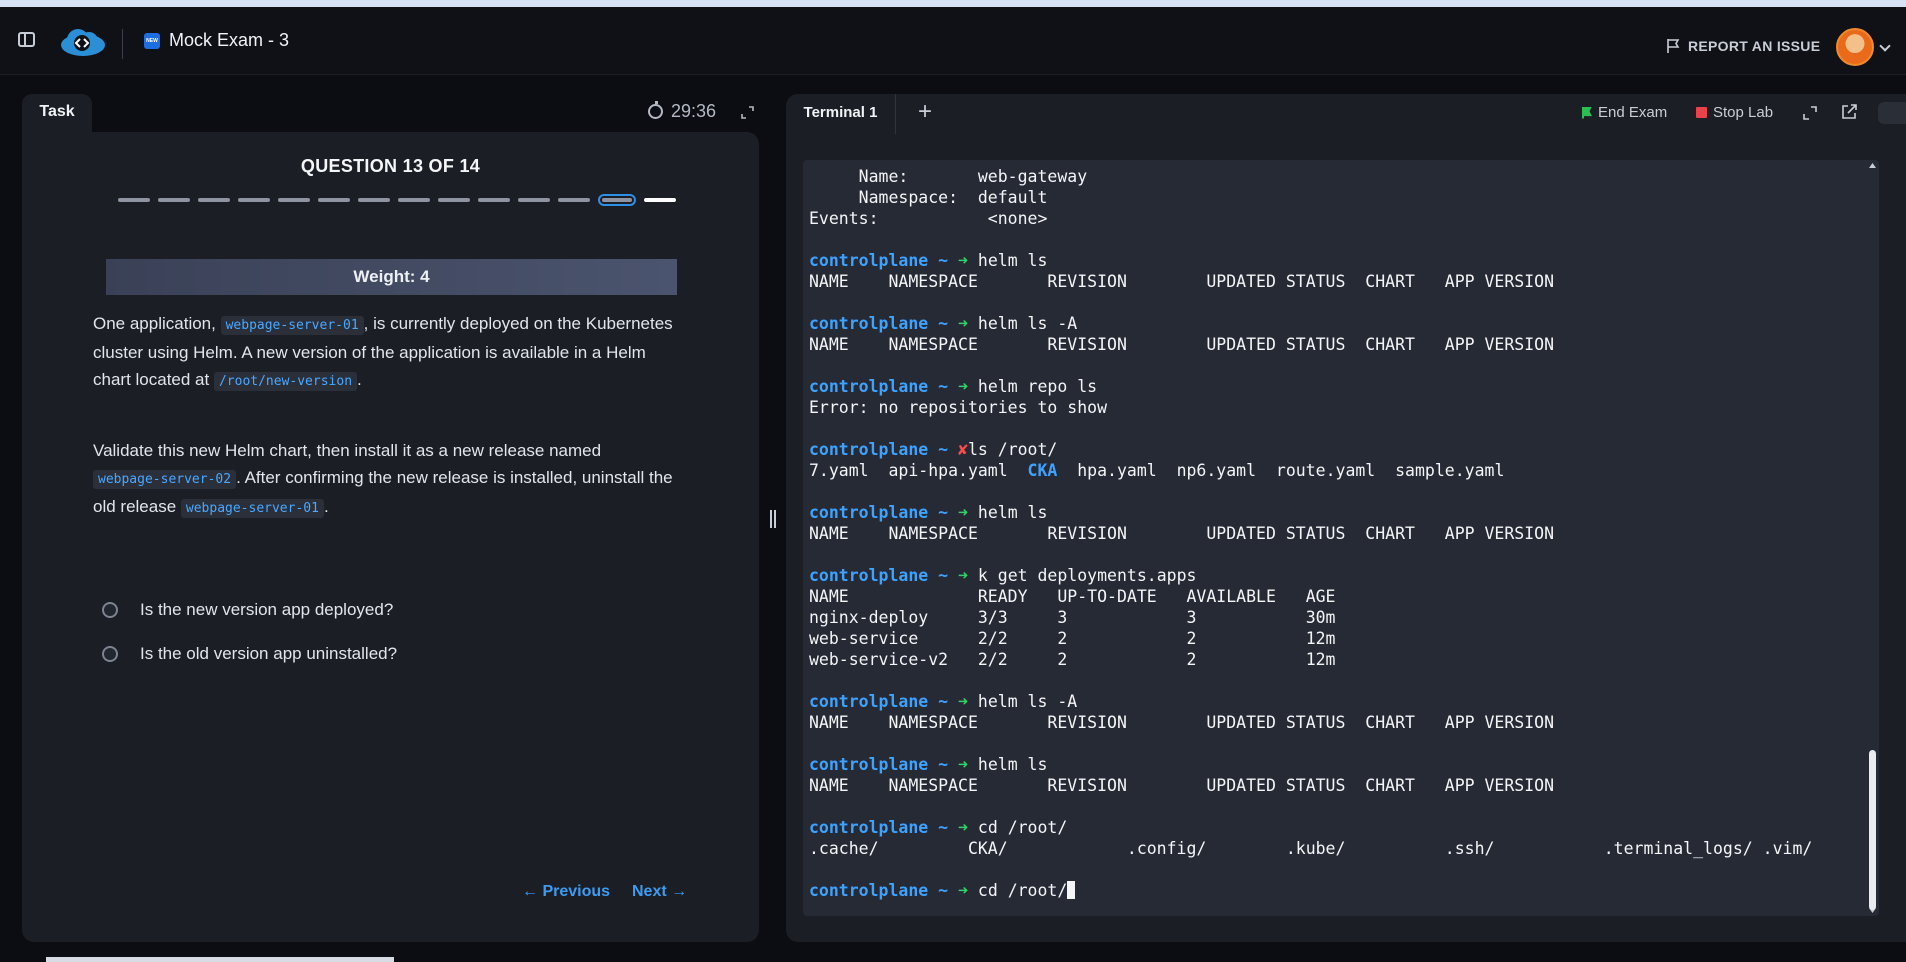 This screenshot has width=1906, height=962. Describe the element at coordinates (1701, 112) in the screenshot. I see `stop-icon` at that location.